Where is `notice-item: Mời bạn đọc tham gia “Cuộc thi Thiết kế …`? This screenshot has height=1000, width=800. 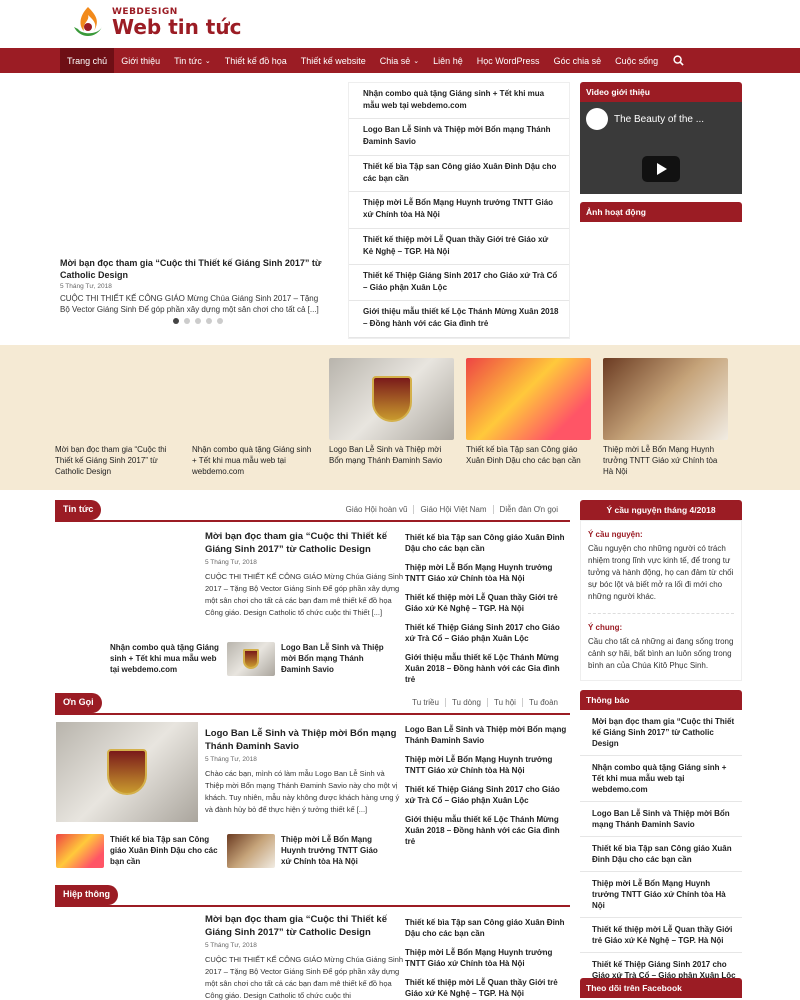
notice-item: Mời bạn đọc tham gia “Cuộc thi Thiết kế … is located at coordinates (661, 733).